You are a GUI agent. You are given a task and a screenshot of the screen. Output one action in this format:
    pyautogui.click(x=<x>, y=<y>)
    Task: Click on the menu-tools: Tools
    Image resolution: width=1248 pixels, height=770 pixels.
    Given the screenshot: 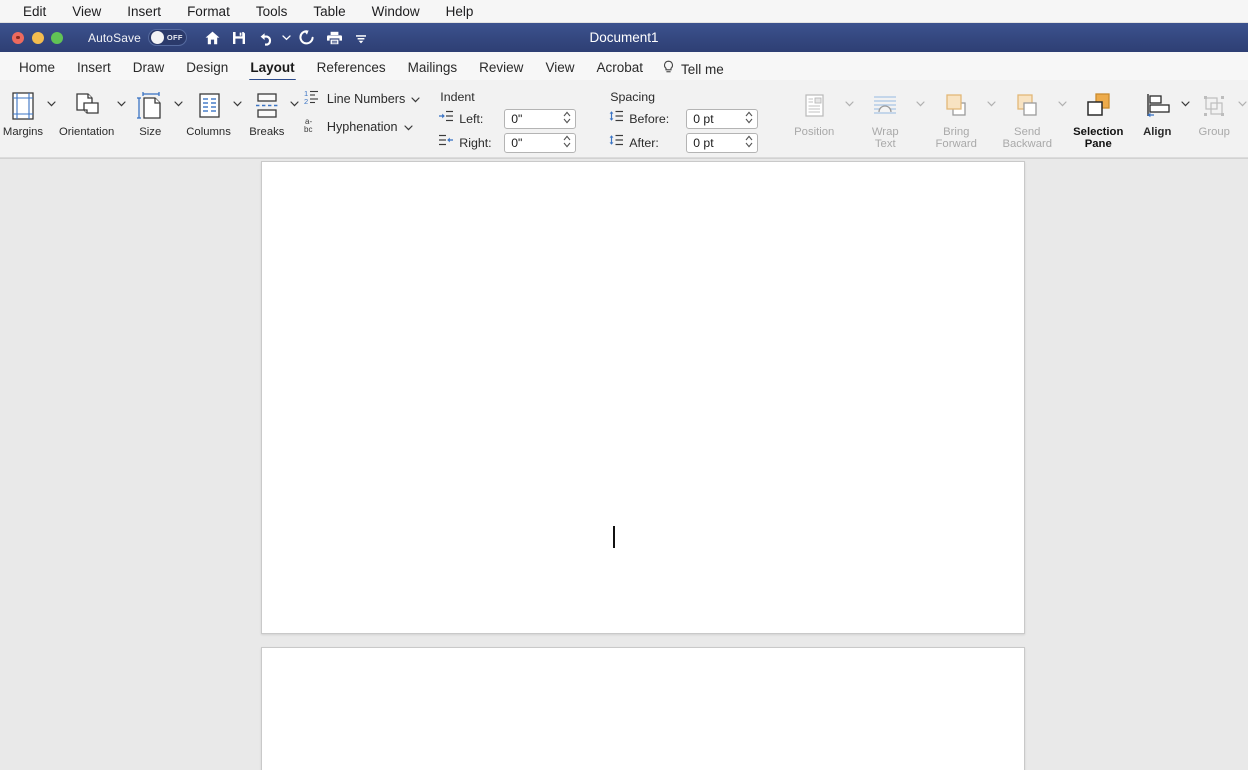 What is the action you would take?
    pyautogui.click(x=272, y=11)
    